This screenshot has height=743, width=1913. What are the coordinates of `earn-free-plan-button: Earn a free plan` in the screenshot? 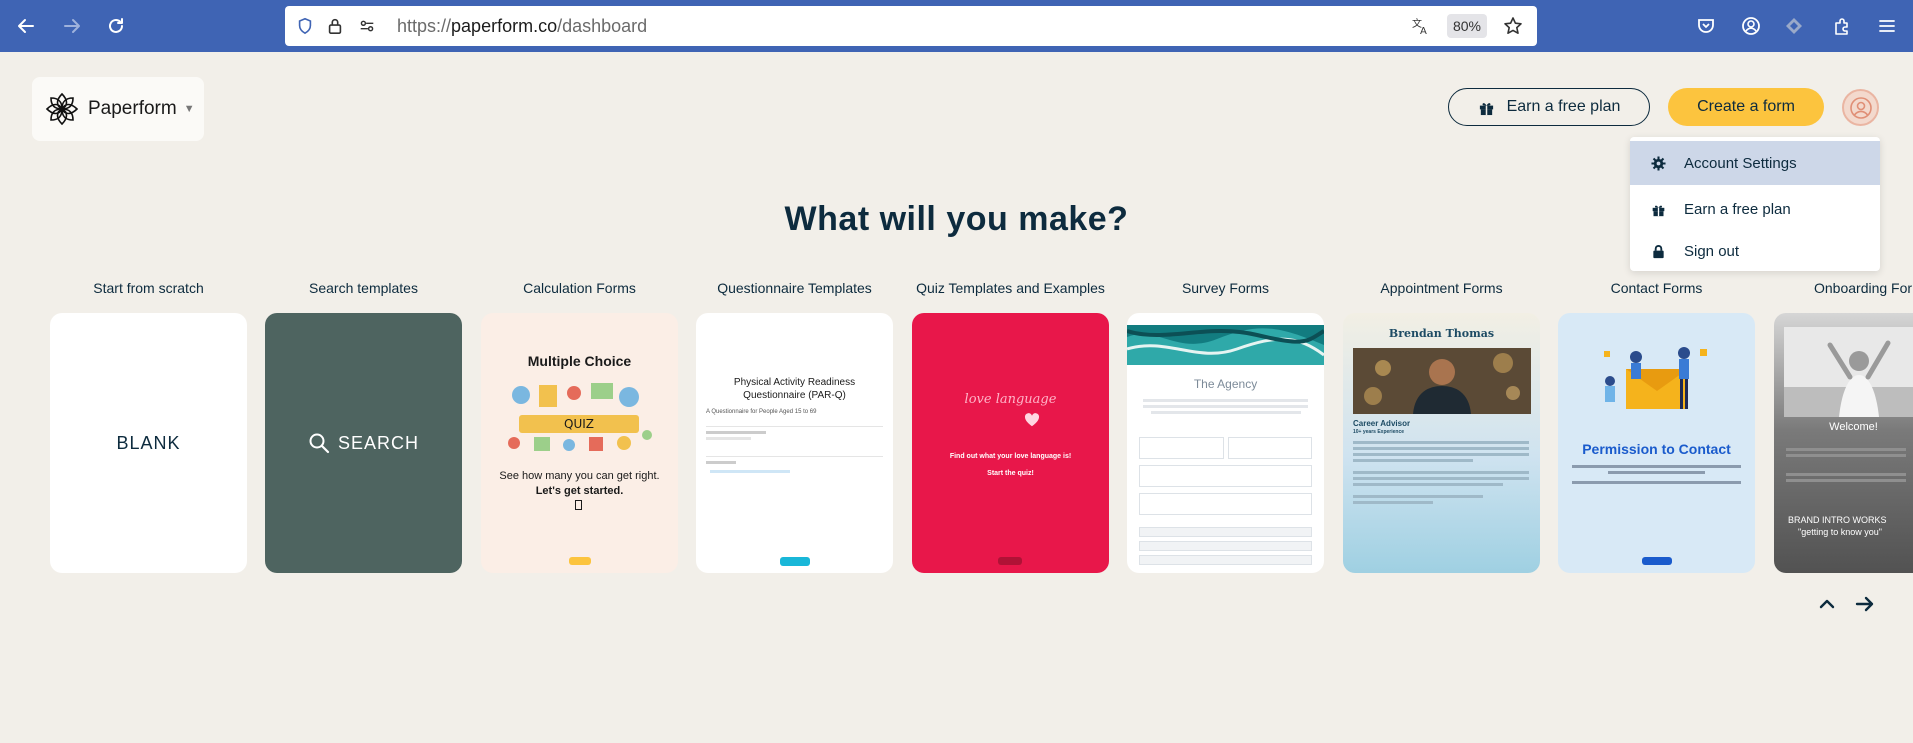 It's located at (1549, 107).